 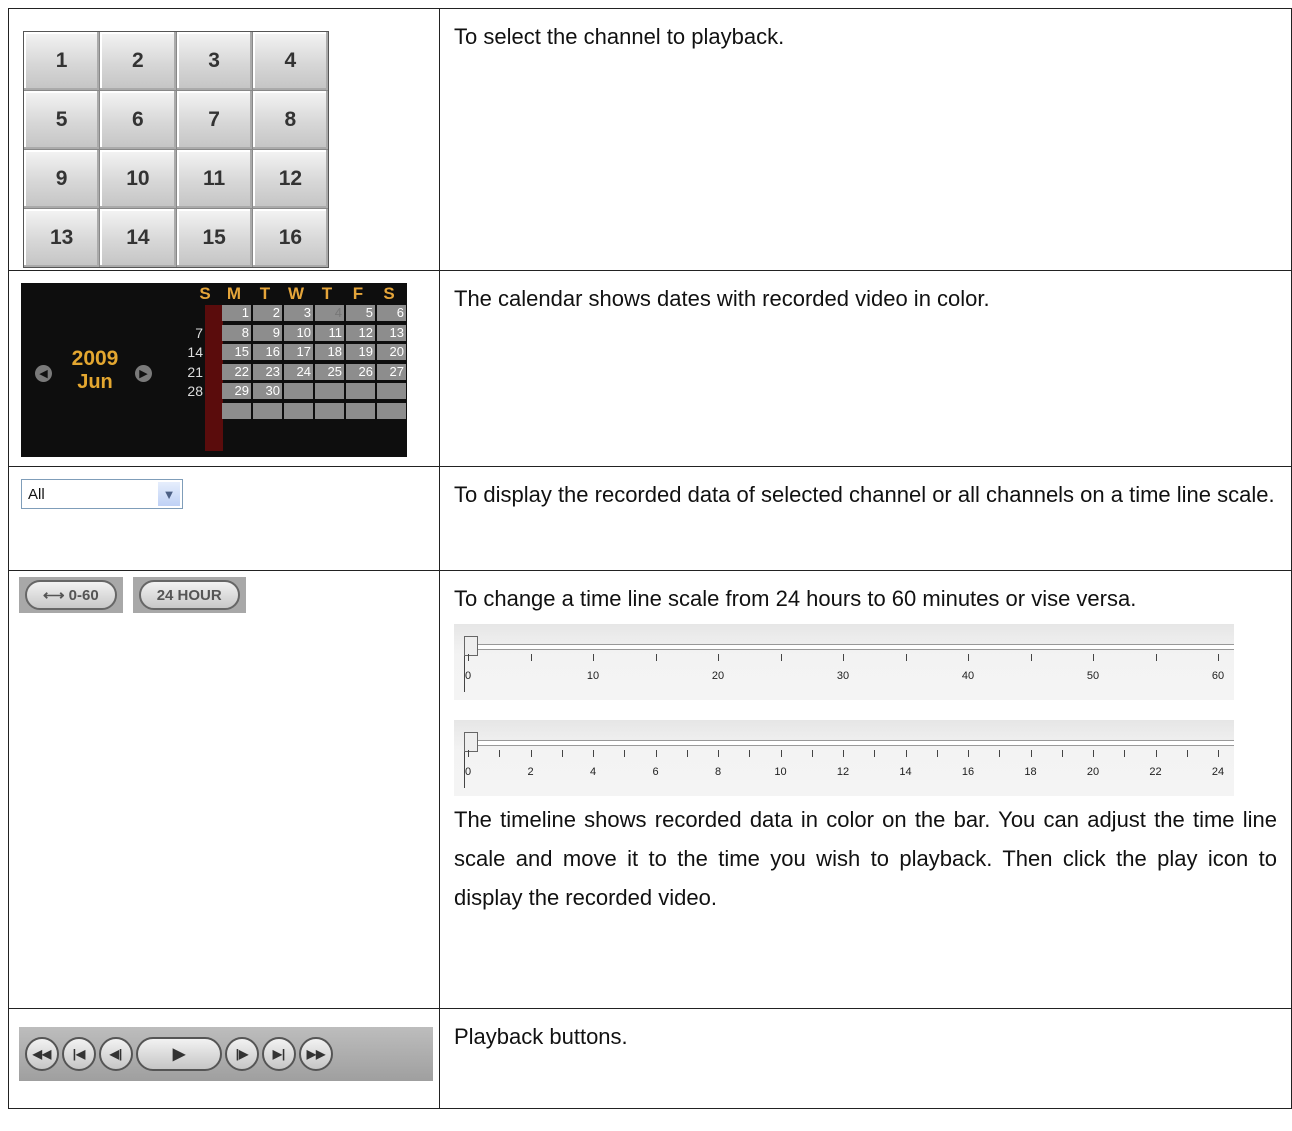 What do you see at coordinates (298, 352) in the screenshot?
I see `calendar-day: 17` at bounding box center [298, 352].